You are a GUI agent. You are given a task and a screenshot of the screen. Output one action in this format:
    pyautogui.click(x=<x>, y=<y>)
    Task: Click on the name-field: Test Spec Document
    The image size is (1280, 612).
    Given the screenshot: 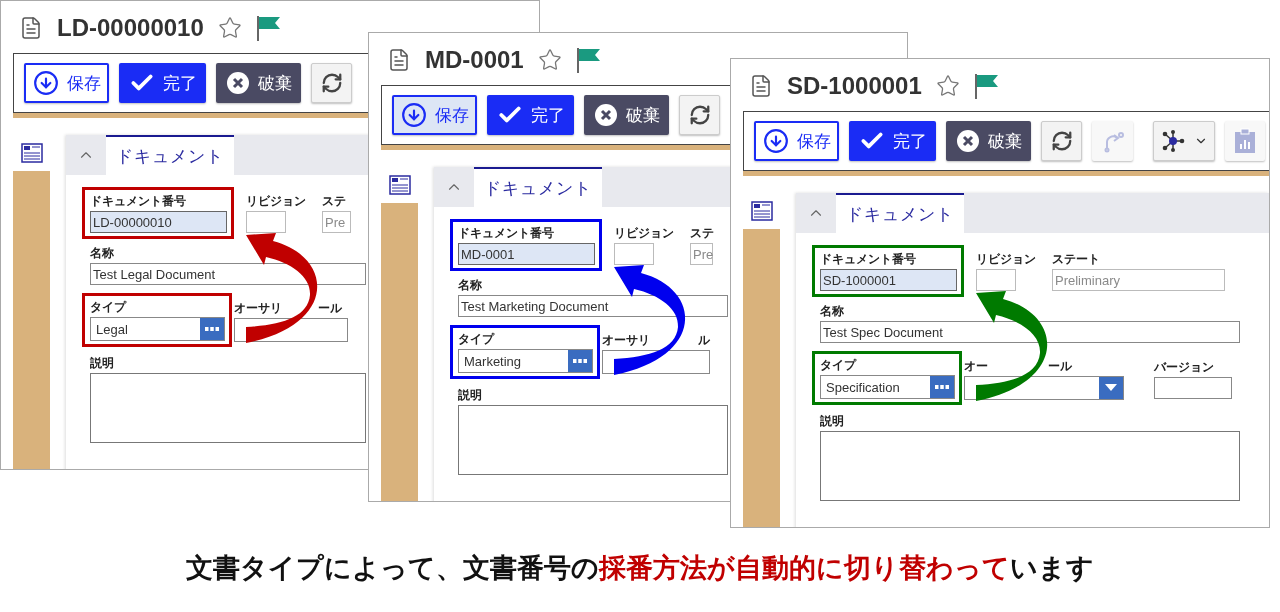 What is the action you would take?
    pyautogui.click(x=1030, y=332)
    